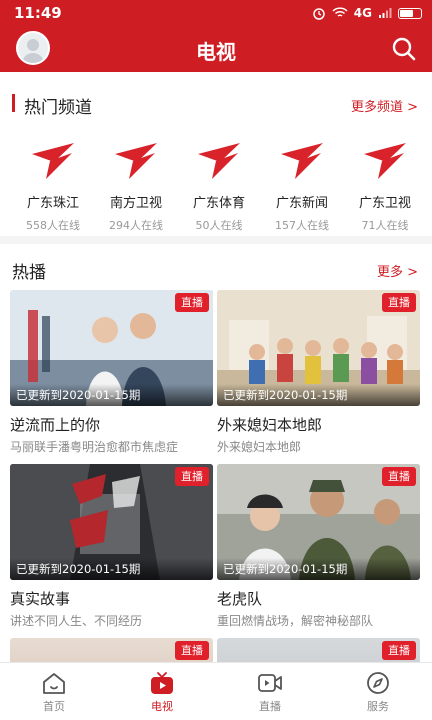 The image size is (432, 720). I want to click on channel-viewers: 71人在线, so click(385, 225).